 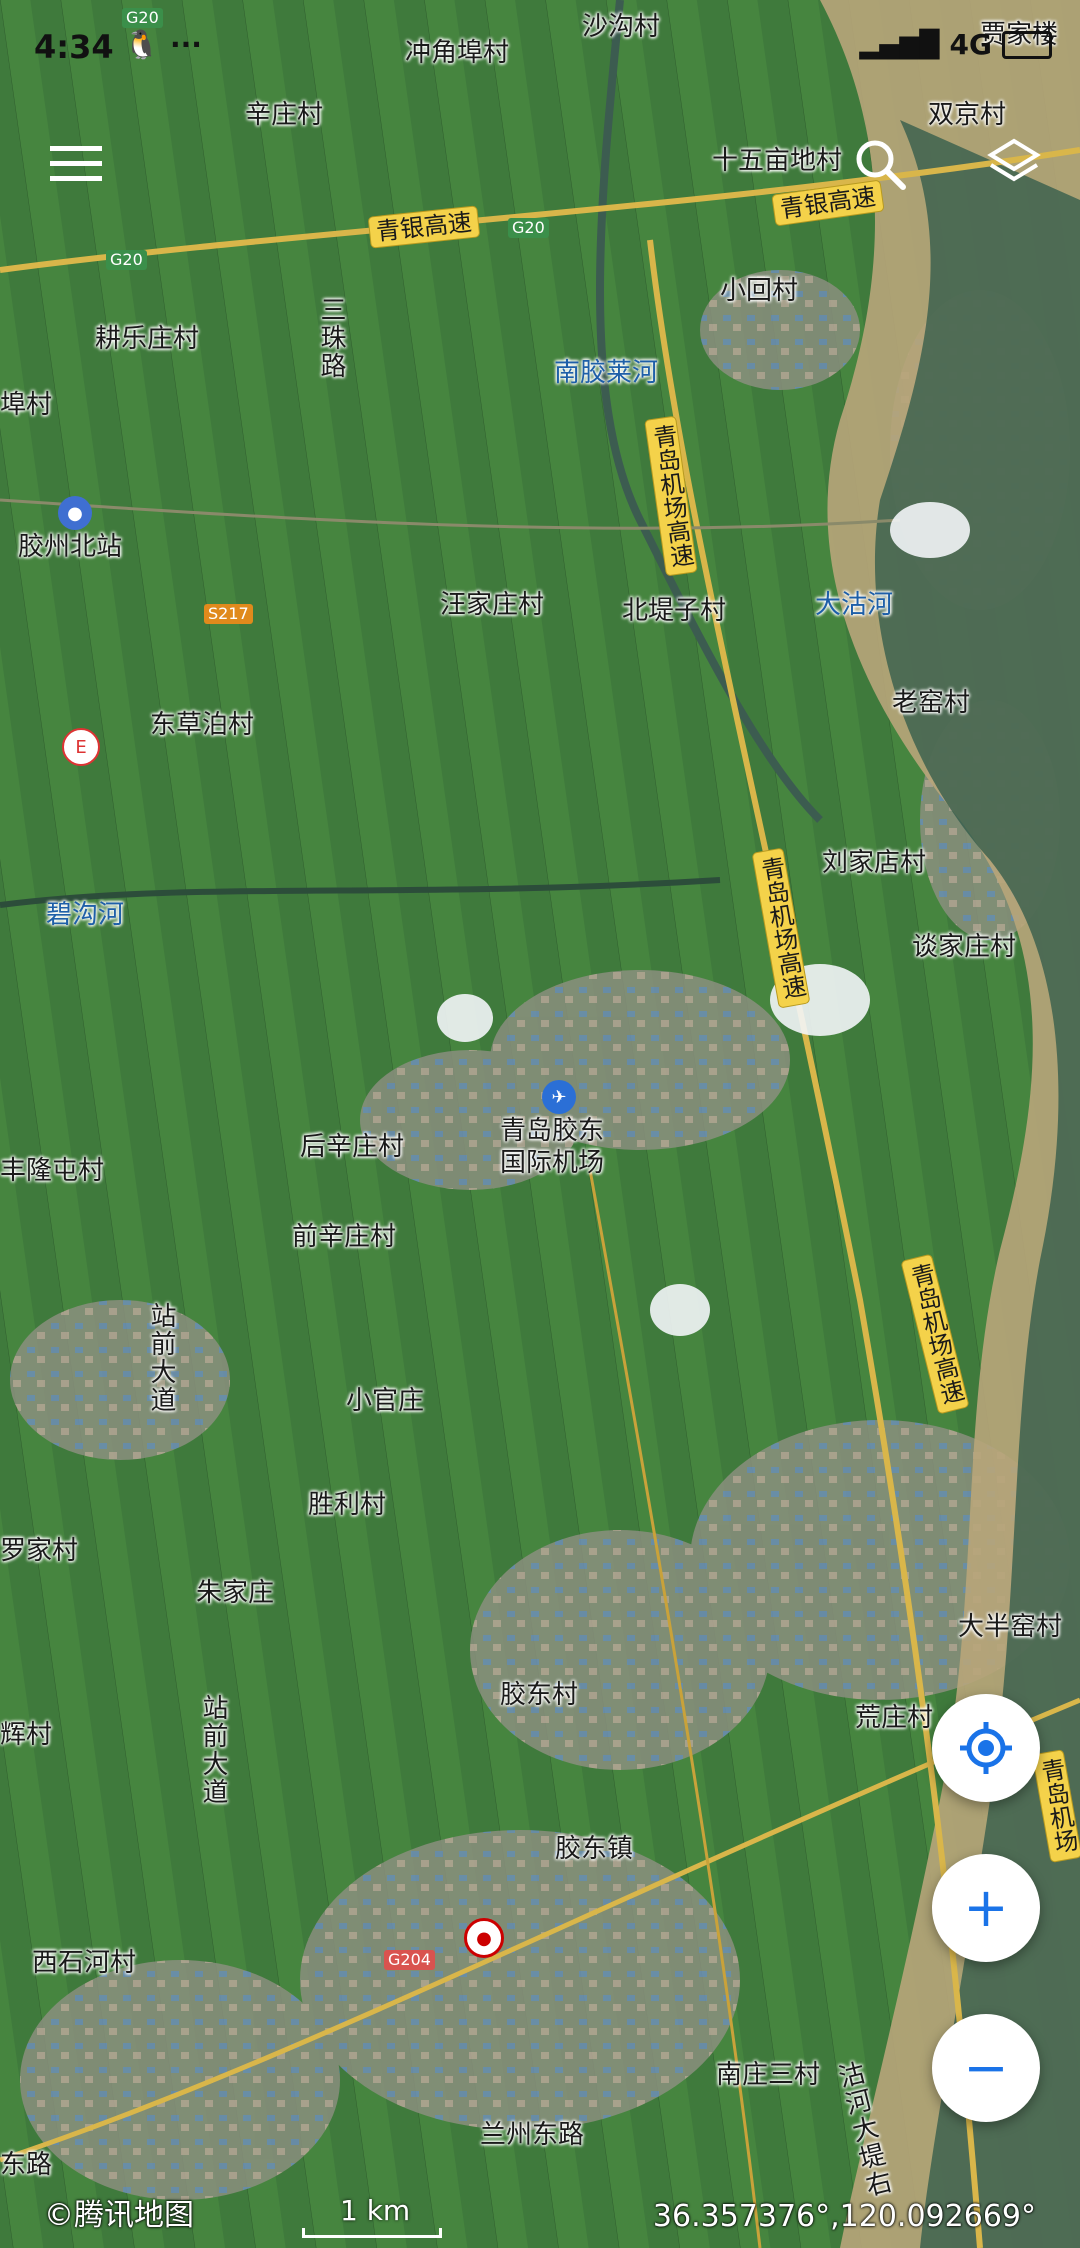 What do you see at coordinates (1014, 160) in the screenshot?
I see `layers-icon` at bounding box center [1014, 160].